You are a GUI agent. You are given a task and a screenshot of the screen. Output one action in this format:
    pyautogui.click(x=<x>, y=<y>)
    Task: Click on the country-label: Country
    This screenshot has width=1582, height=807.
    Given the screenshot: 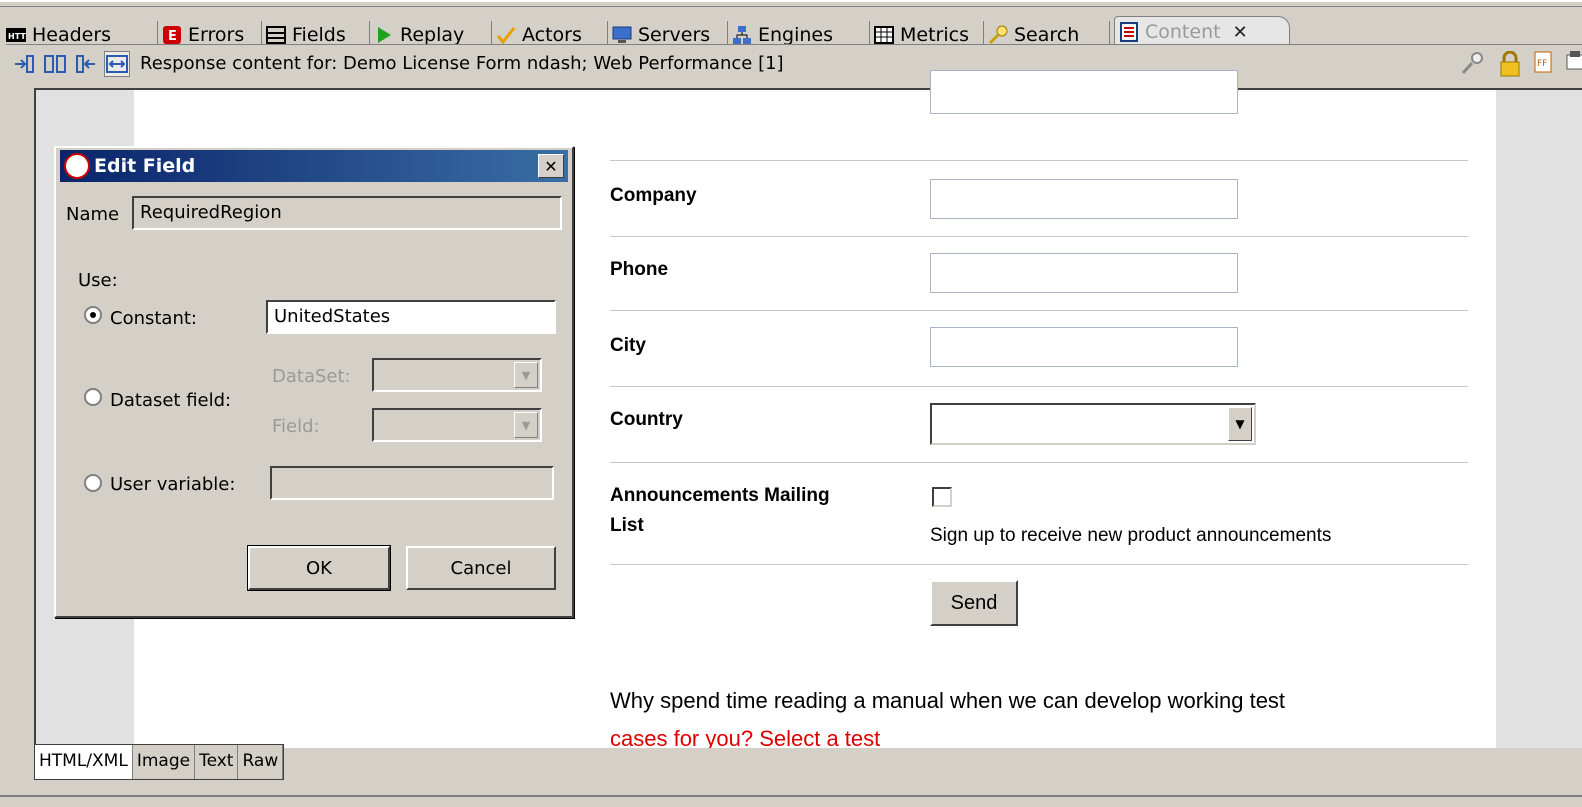 What is the action you would take?
    pyautogui.click(x=646, y=419)
    